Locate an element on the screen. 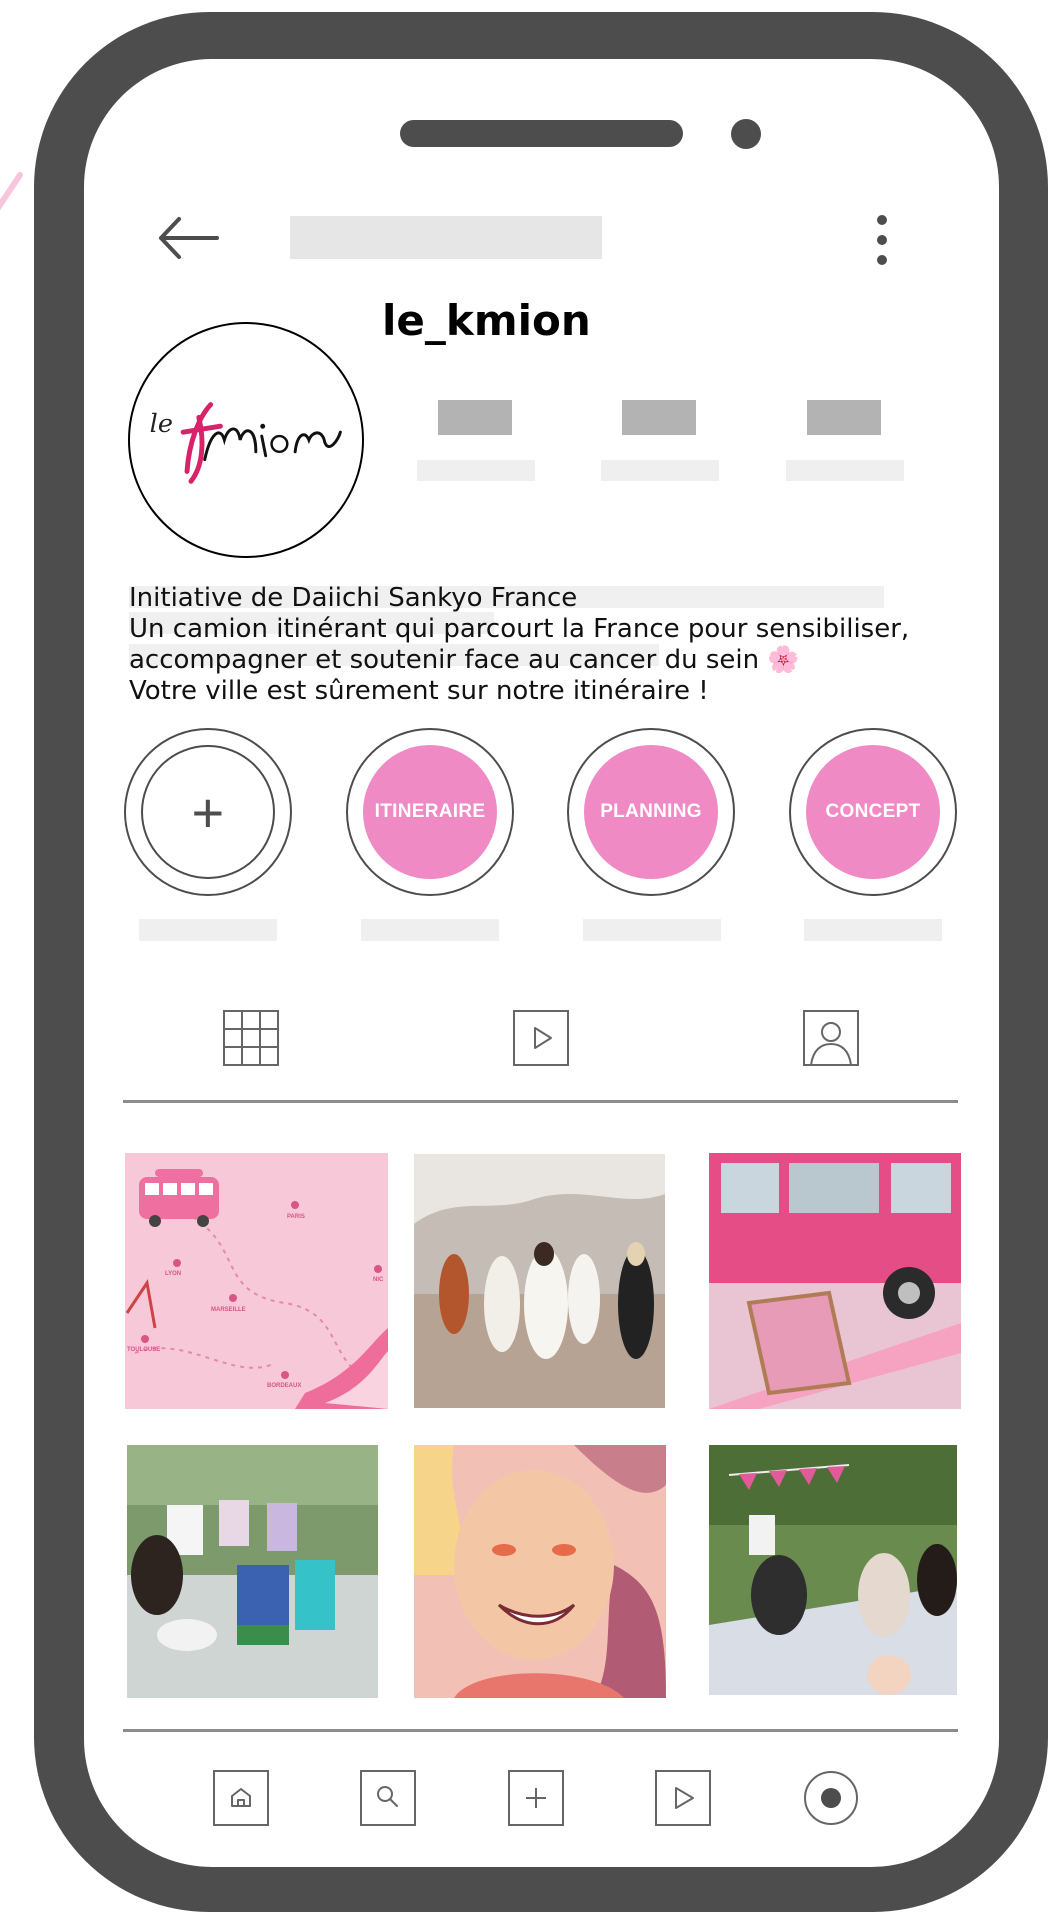 The width and height of the screenshot is (1064, 1912). avatar: le is located at coordinates (246, 440).